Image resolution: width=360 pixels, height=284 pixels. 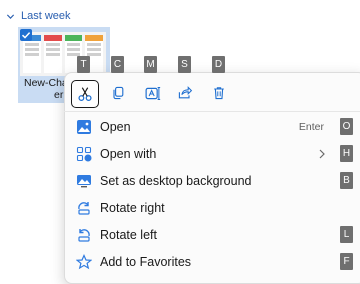 I want to click on menu-item-set-desktop-background: Set as desktop background, so click(x=209, y=181).